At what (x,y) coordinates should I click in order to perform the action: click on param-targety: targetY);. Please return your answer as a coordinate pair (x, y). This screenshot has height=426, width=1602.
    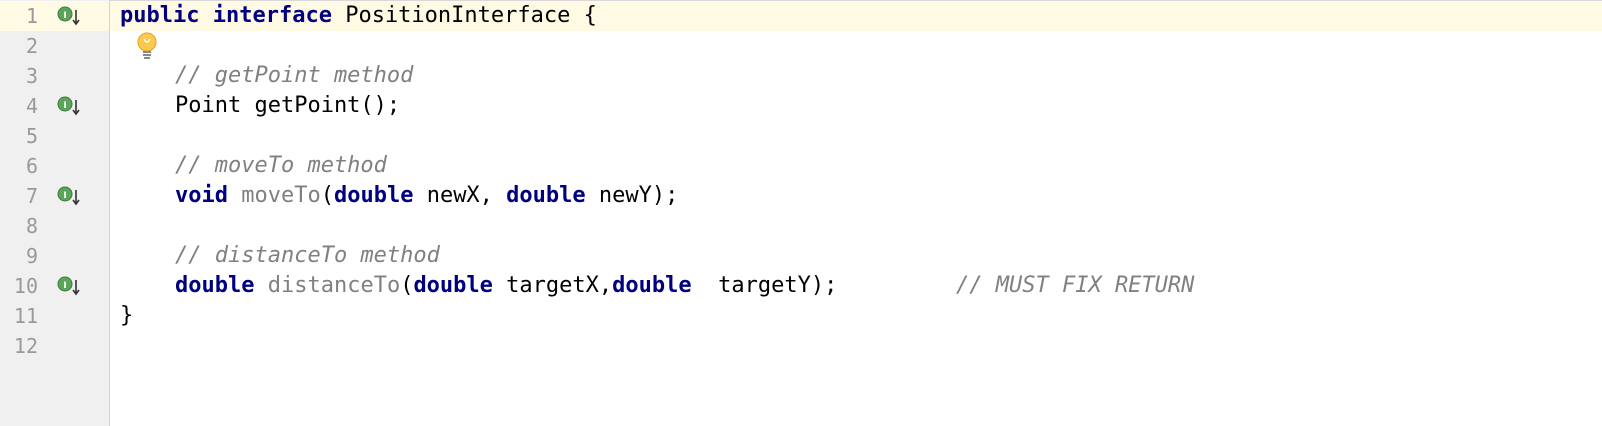
    Looking at the image, I should click on (764, 285).